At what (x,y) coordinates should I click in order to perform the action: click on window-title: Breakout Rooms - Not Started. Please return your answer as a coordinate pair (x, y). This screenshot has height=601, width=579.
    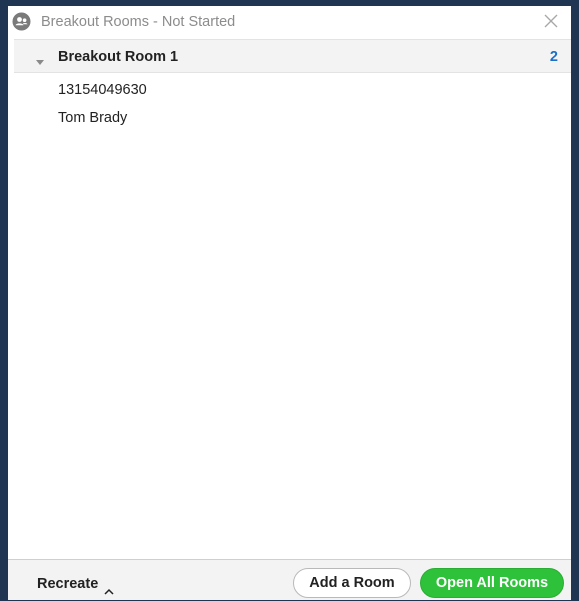
    Looking at the image, I should click on (138, 22).